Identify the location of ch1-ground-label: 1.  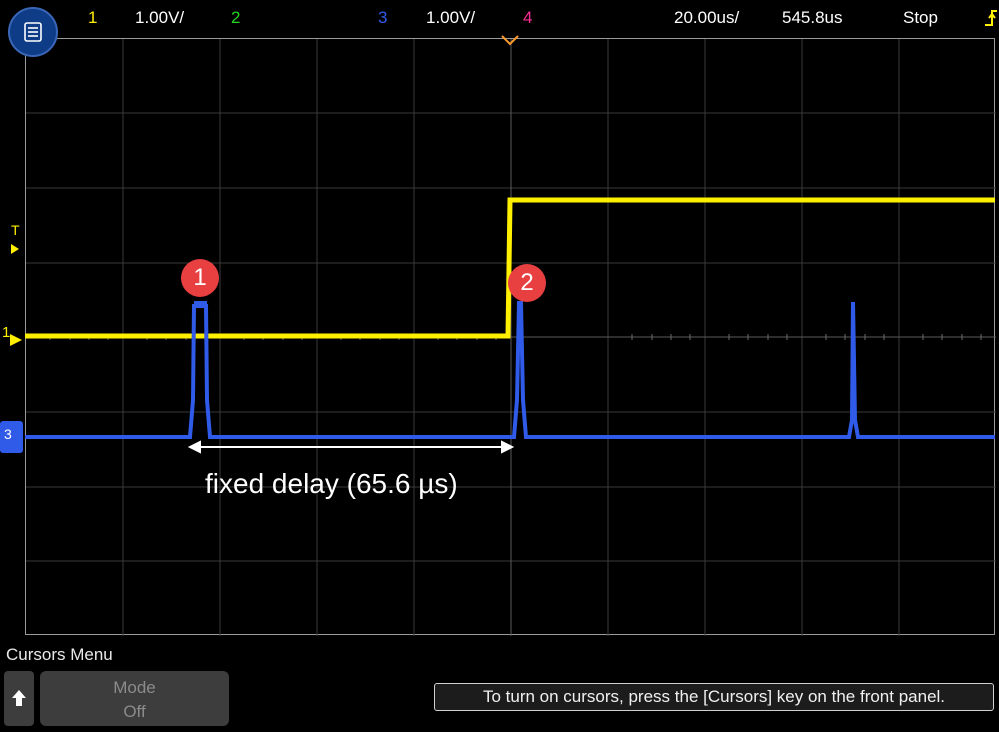
(6, 332).